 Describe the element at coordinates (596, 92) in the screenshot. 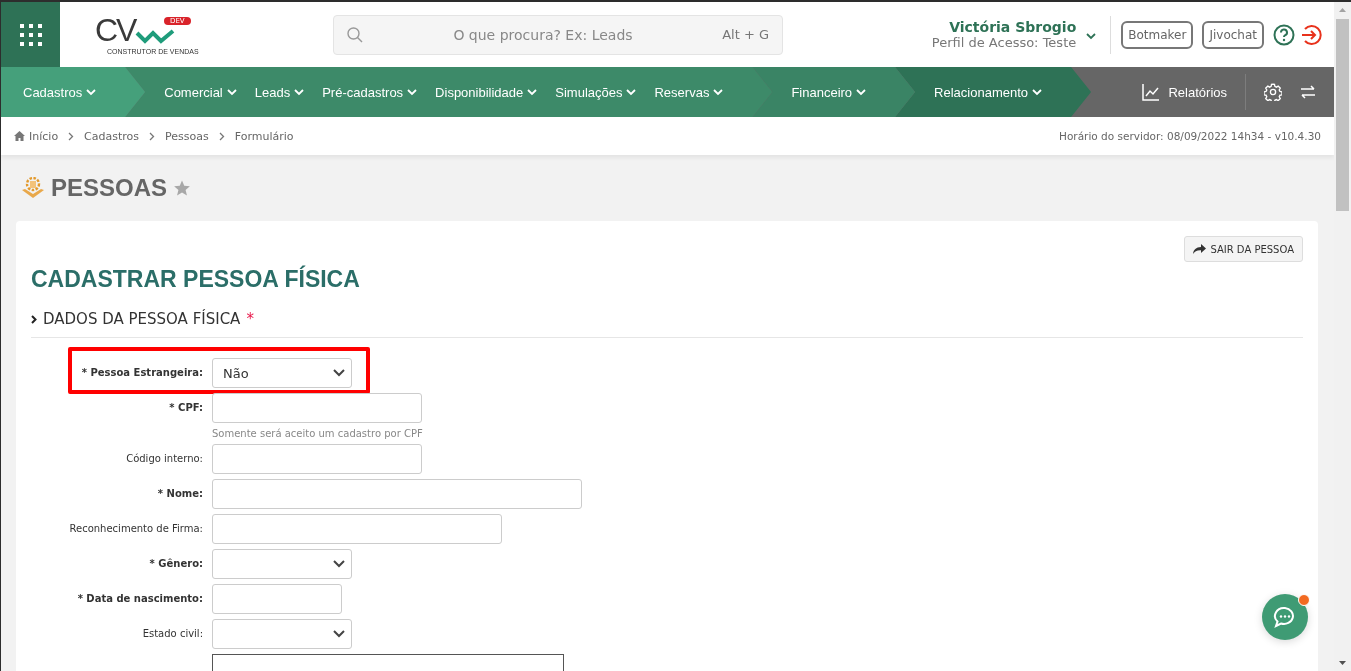

I see `nav-menu-item: Simulações` at that location.